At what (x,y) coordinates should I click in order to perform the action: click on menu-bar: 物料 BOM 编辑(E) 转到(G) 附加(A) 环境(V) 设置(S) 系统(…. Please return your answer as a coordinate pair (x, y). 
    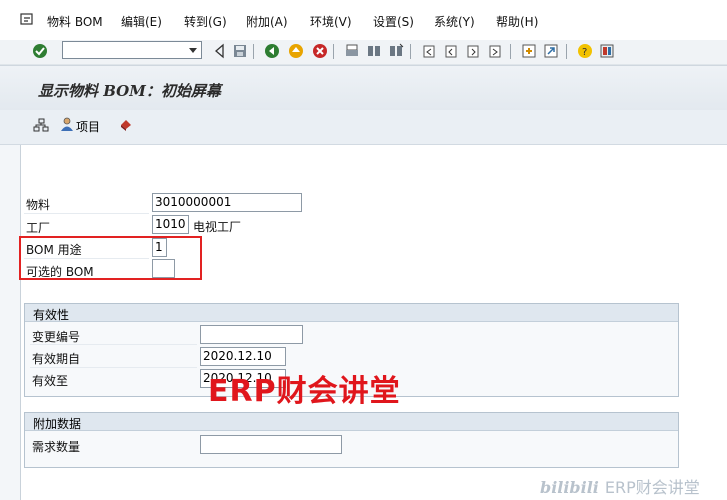
    Looking at the image, I should click on (363, 20).